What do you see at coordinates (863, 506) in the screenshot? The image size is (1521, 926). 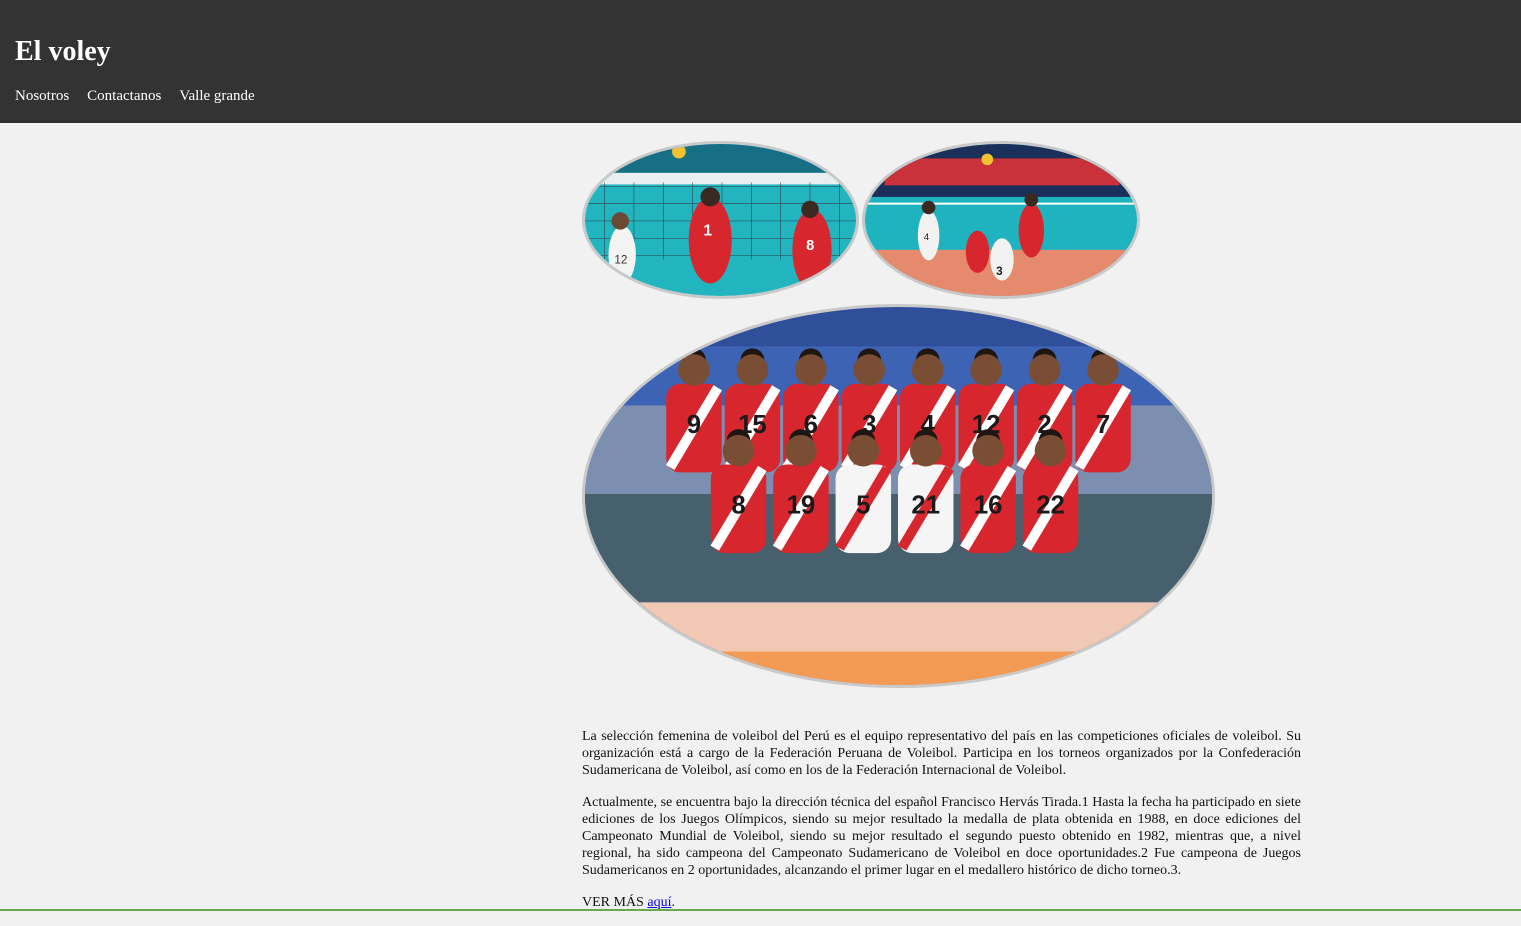 I see `jersey-number: 5` at bounding box center [863, 506].